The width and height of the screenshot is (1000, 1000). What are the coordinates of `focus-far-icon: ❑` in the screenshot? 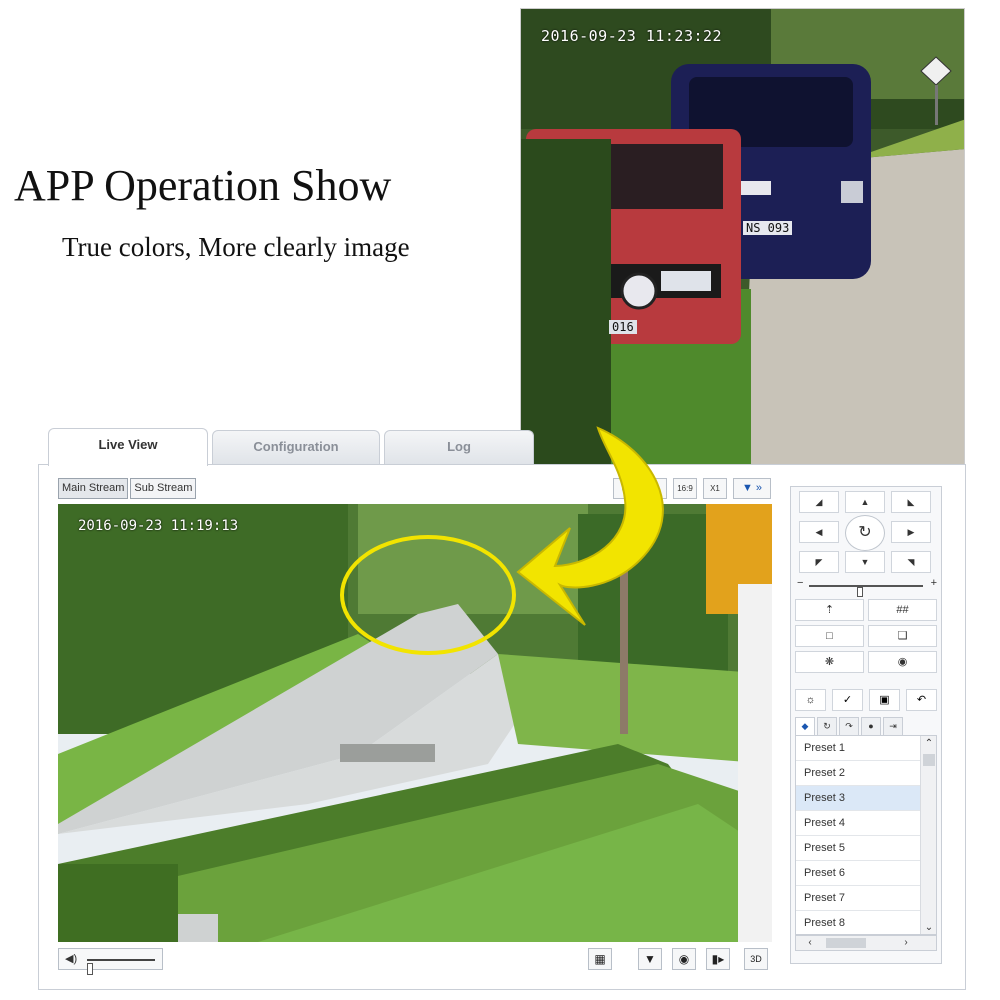 It's located at (902, 636).